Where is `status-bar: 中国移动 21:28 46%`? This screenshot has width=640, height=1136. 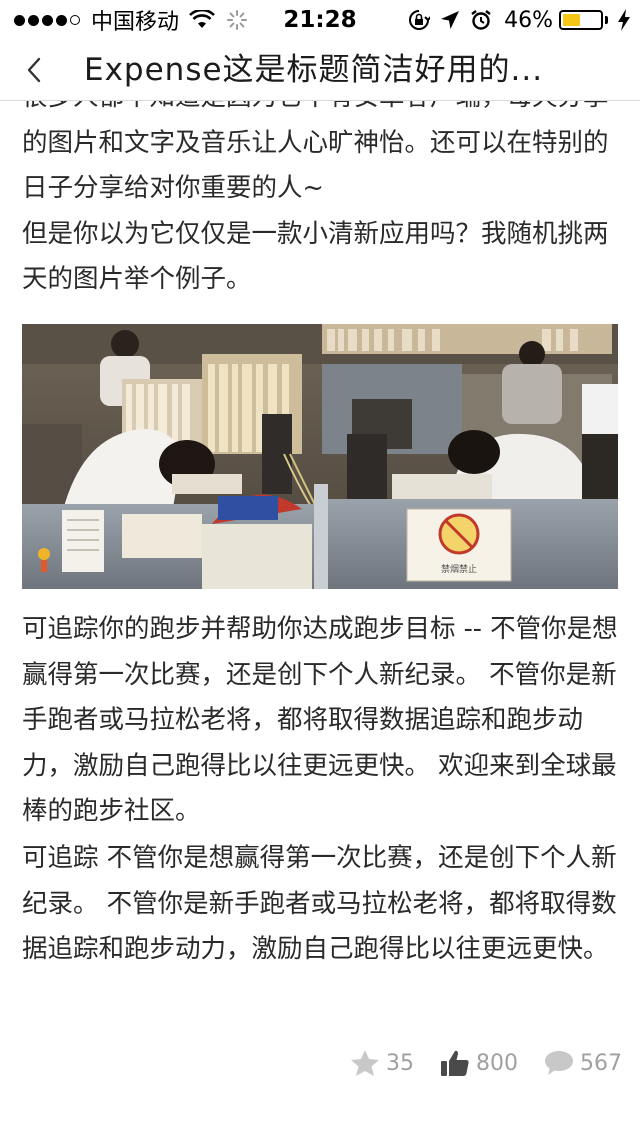 status-bar: 中国移动 21:28 46% is located at coordinates (320, 20).